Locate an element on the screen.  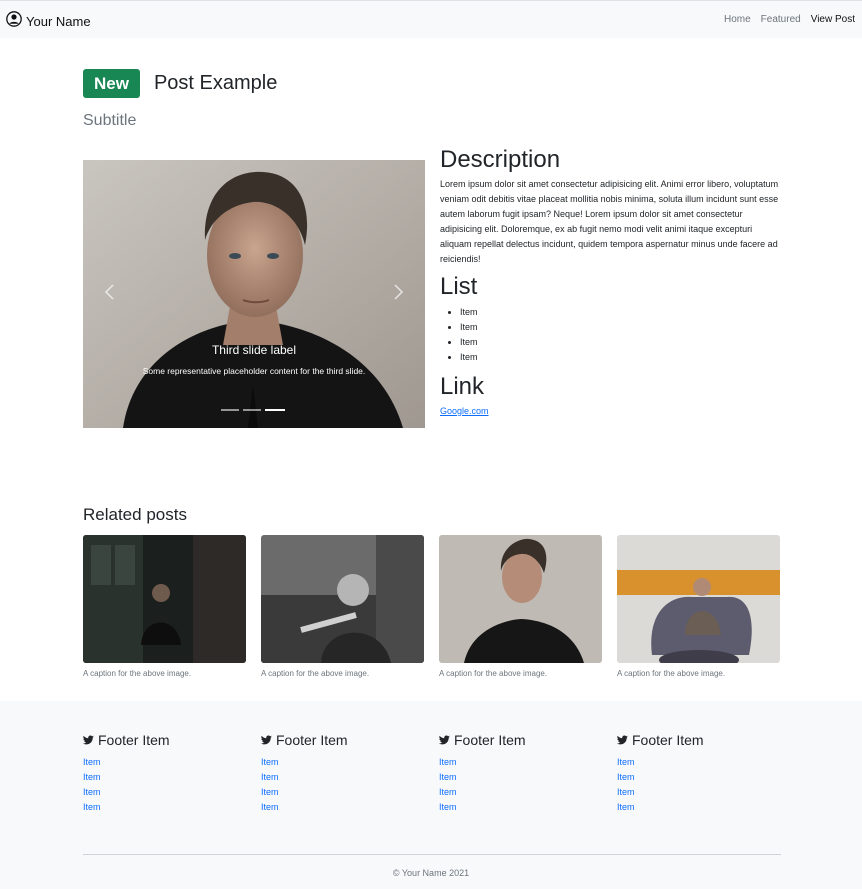
chevron-left-icon is located at coordinates (109, 292).